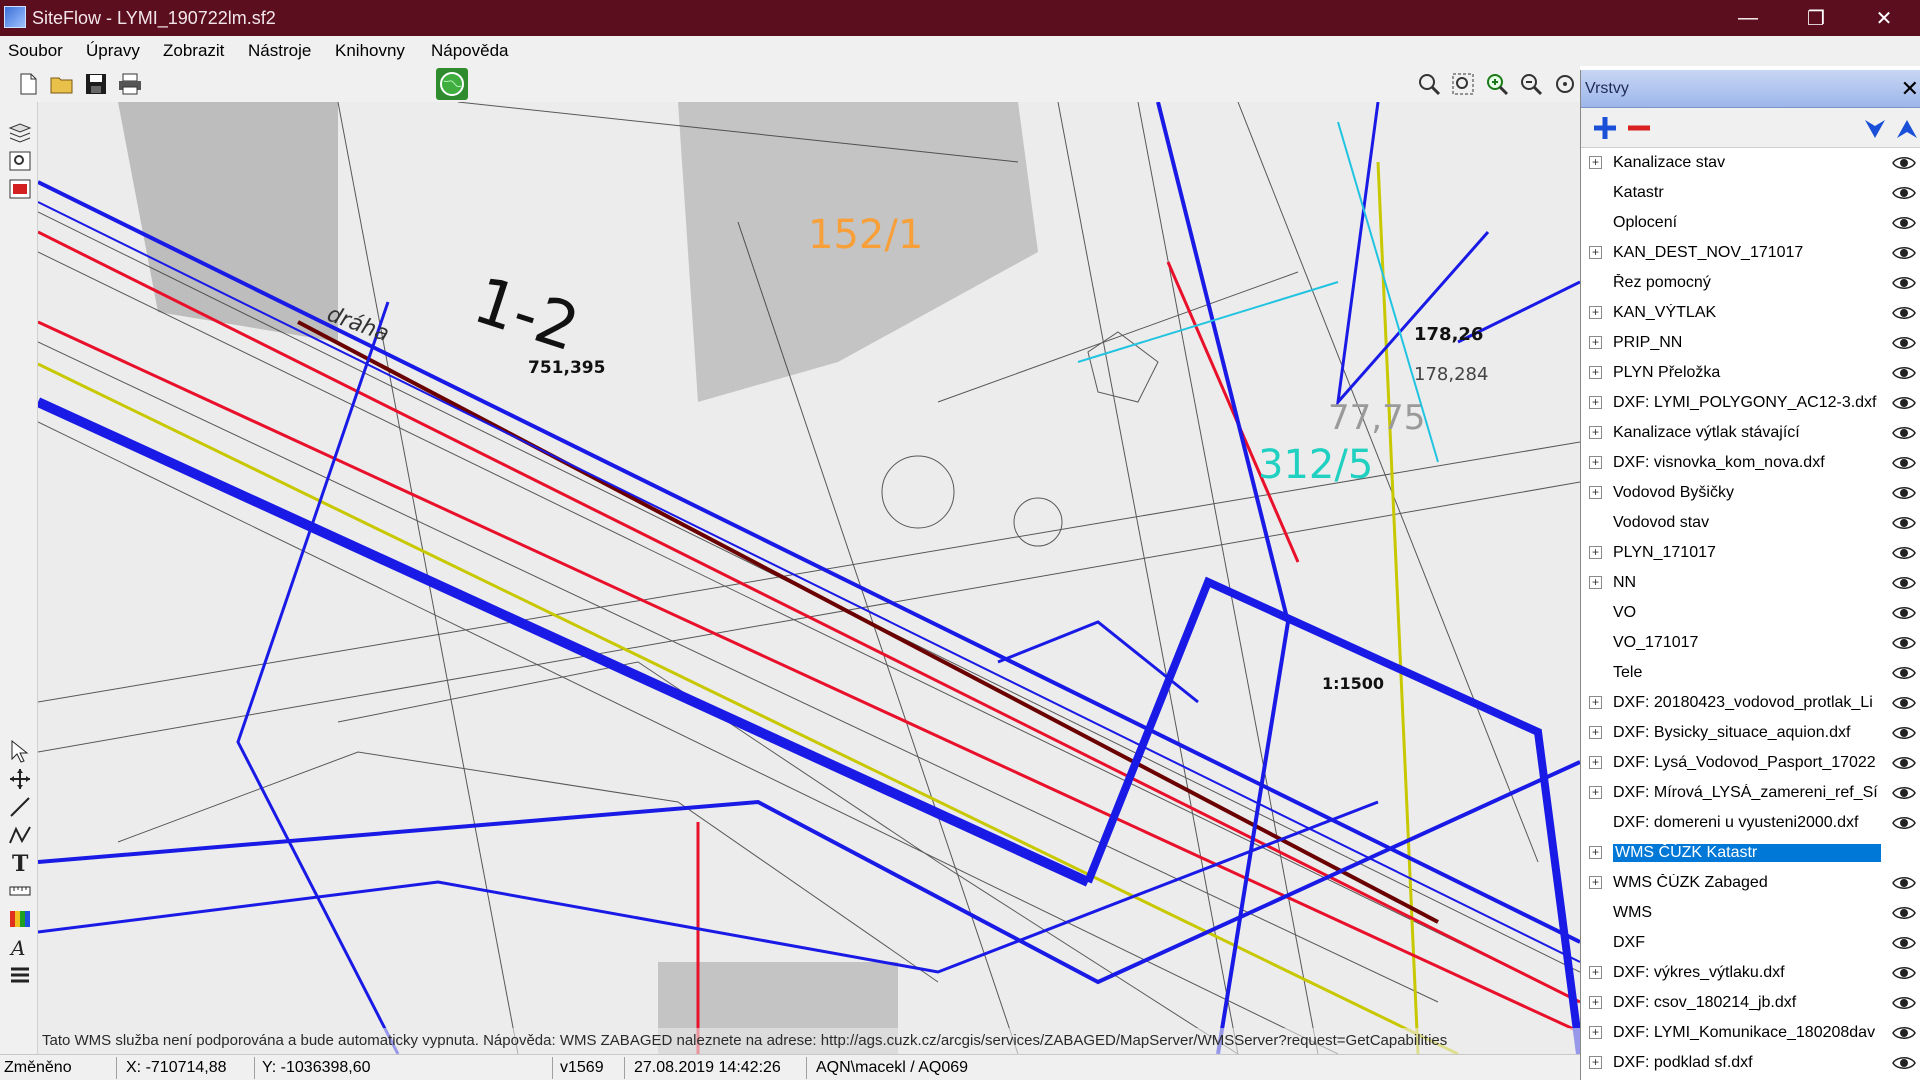 This screenshot has height=1080, width=1920. I want to click on layer-row: + PRIP_NN, so click(1750, 343).